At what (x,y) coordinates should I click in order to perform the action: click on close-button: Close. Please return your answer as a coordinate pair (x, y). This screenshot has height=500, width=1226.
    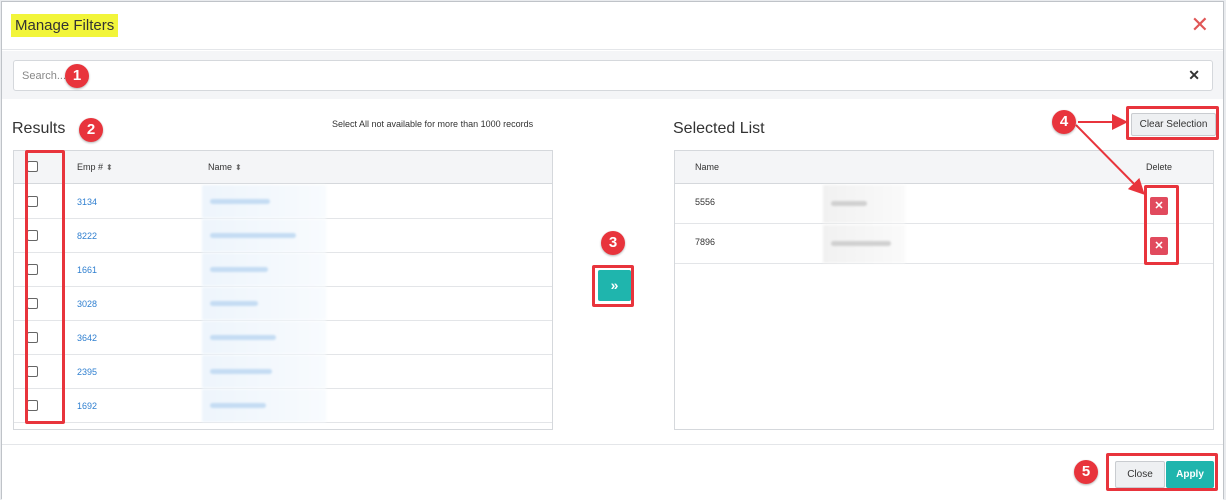
    Looking at the image, I should click on (1140, 474).